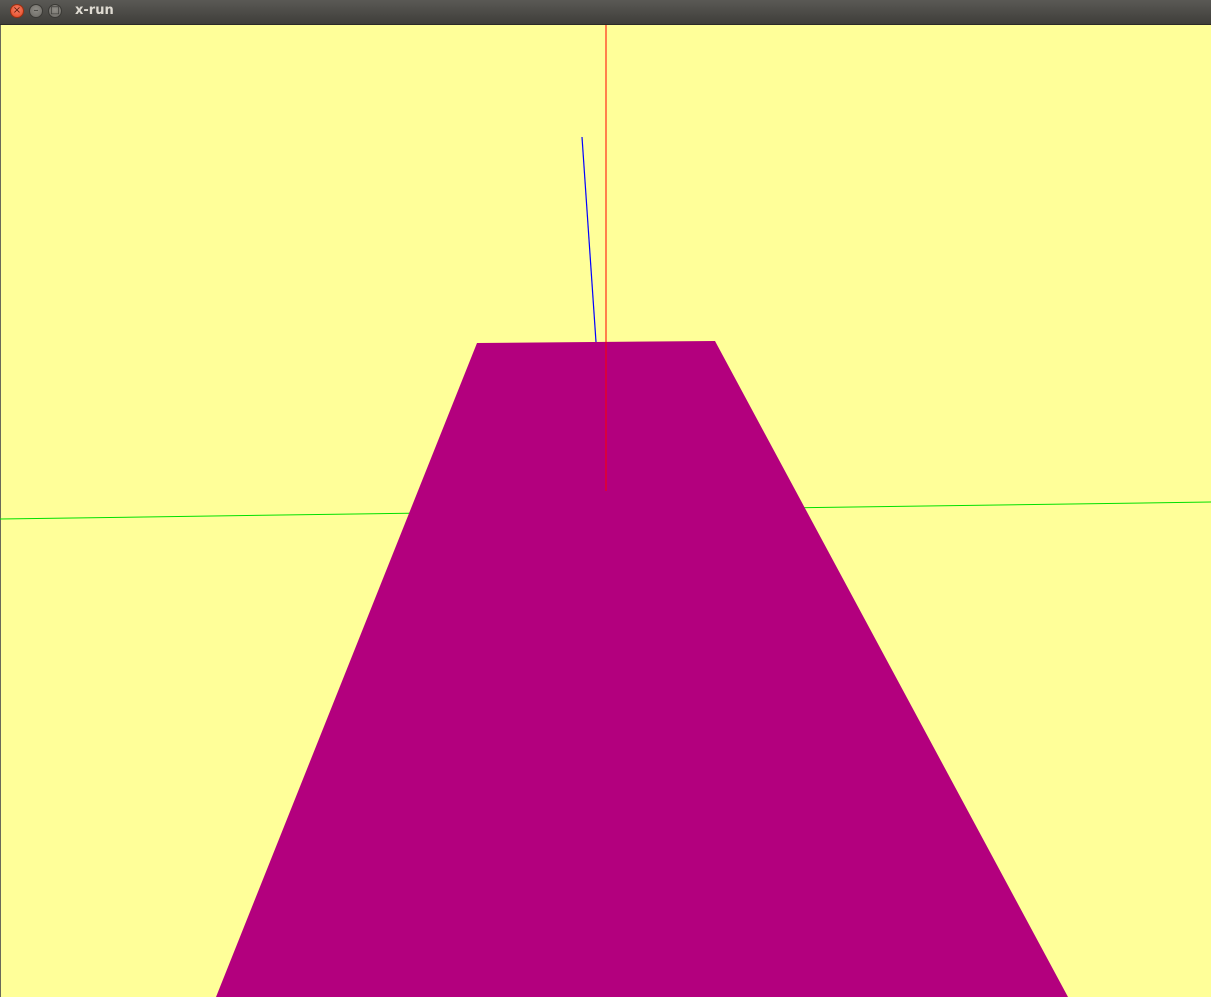 Image resolution: width=1211 pixels, height=997 pixels. I want to click on maximize-icon: □, so click(55, 10).